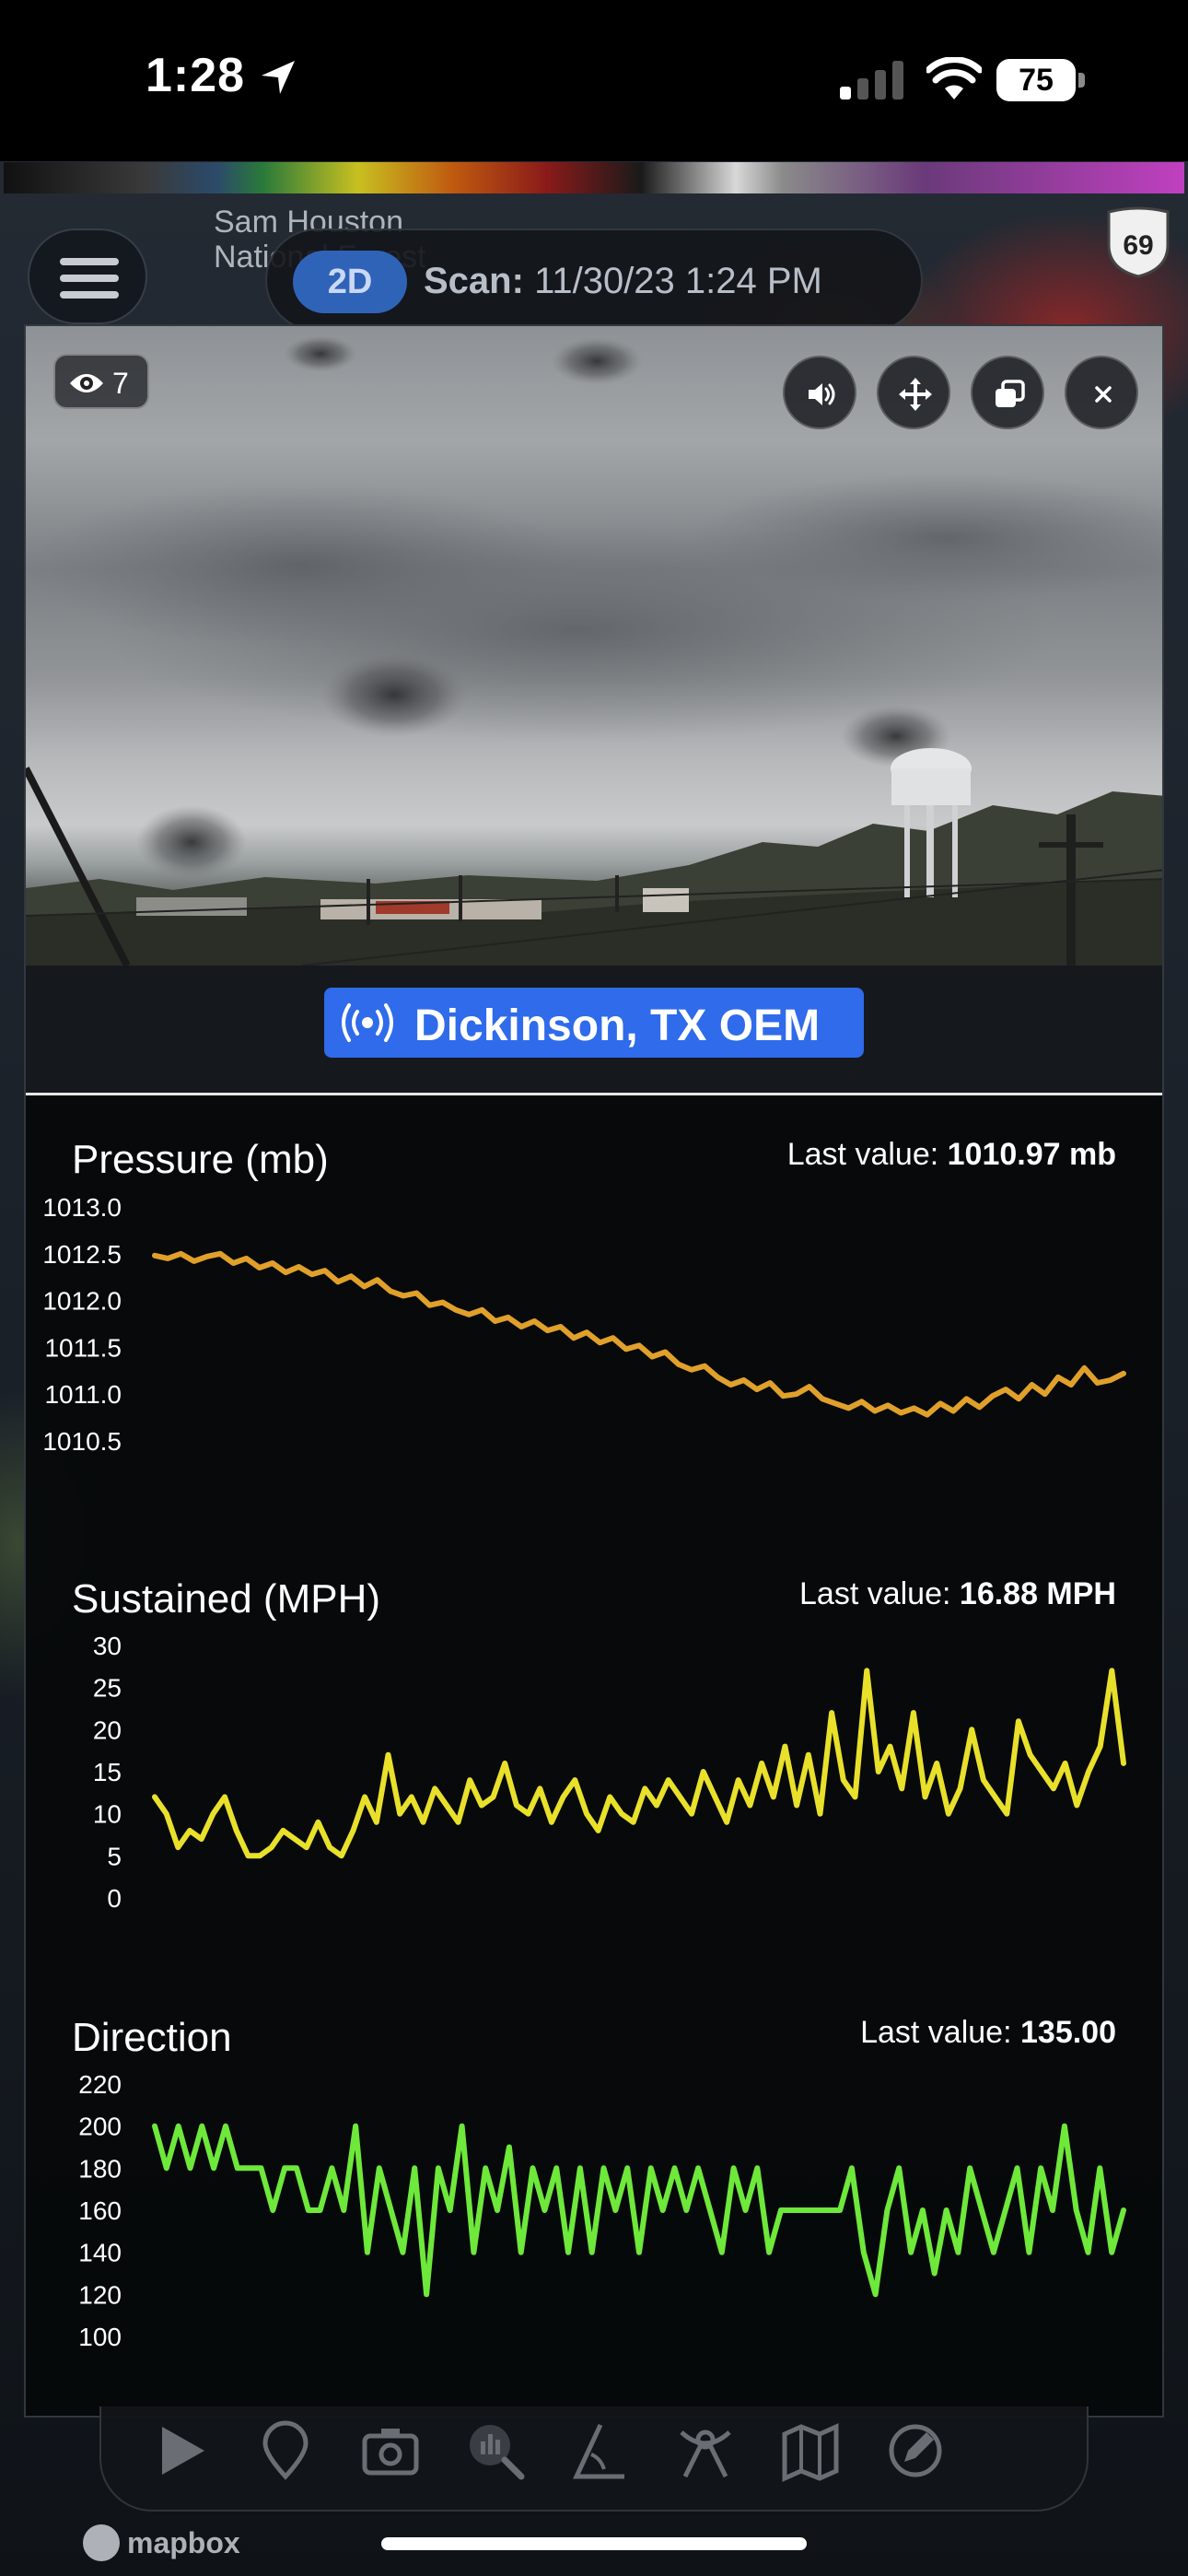 The image size is (1188, 2576). I want to click on menu-button, so click(87, 276).